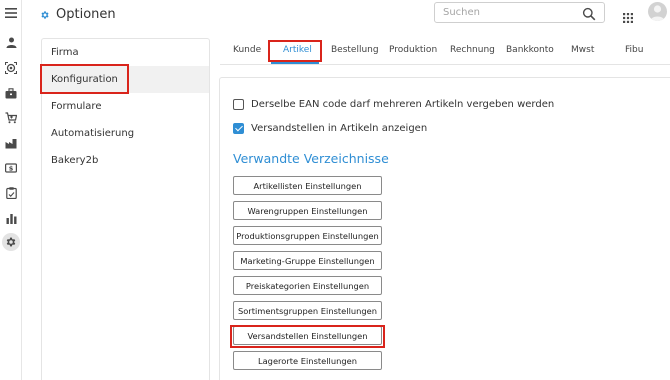 Image resolution: width=670 pixels, height=380 pixels. Describe the element at coordinates (307, 310) in the screenshot. I see `sortimentsgruppen-settings-button: Sortimentsgruppen Einstellungen` at that location.